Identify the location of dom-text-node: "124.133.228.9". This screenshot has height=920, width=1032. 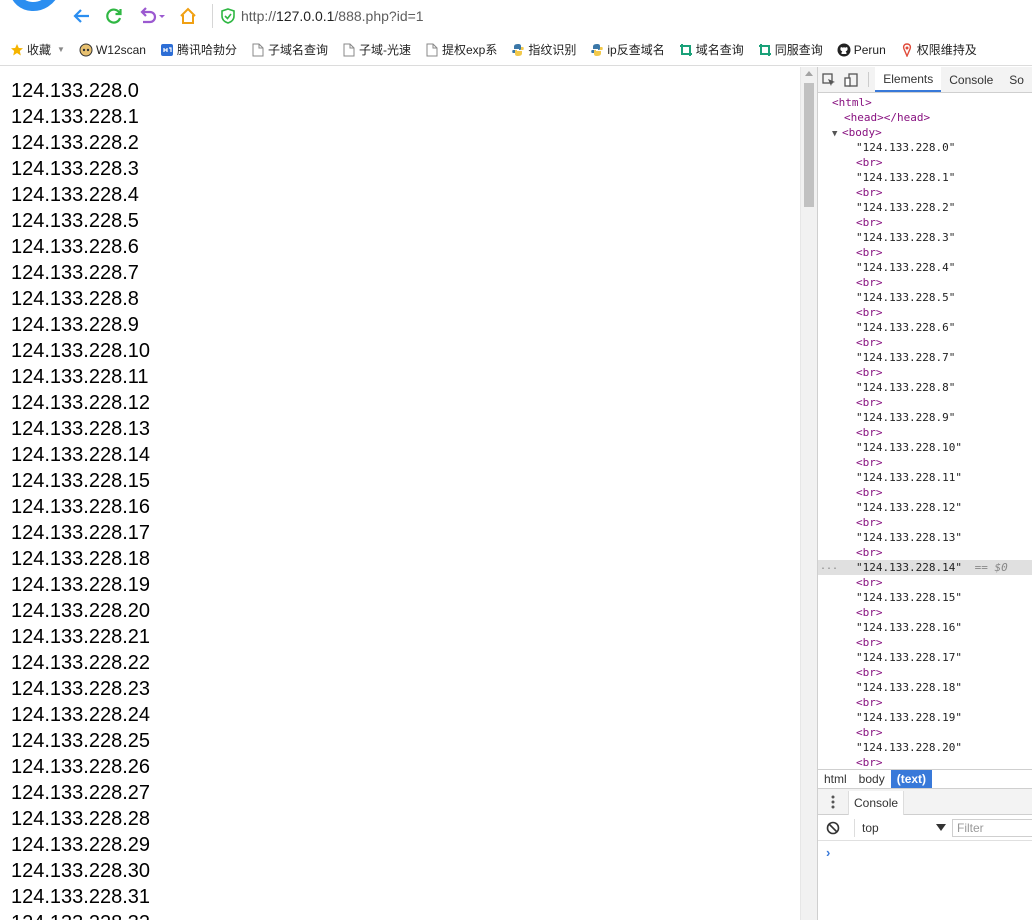
(925, 417).